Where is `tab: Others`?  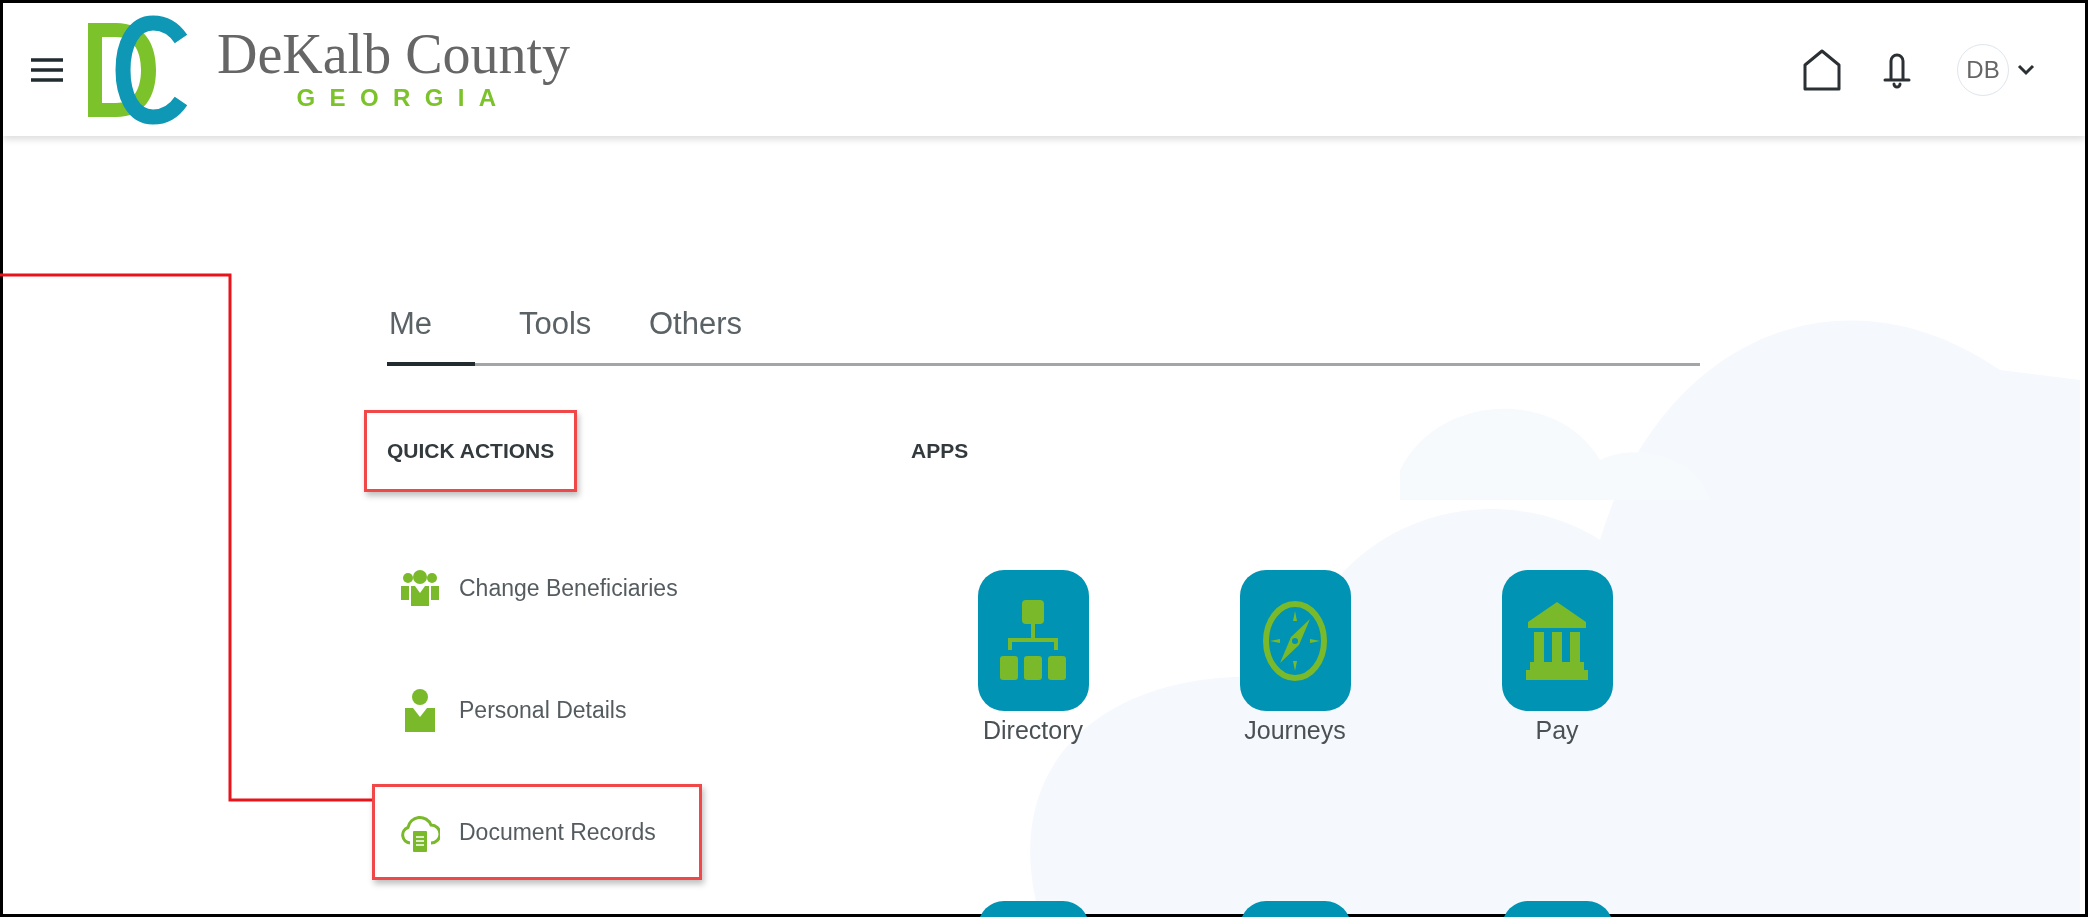
tab: Others is located at coordinates (696, 336).